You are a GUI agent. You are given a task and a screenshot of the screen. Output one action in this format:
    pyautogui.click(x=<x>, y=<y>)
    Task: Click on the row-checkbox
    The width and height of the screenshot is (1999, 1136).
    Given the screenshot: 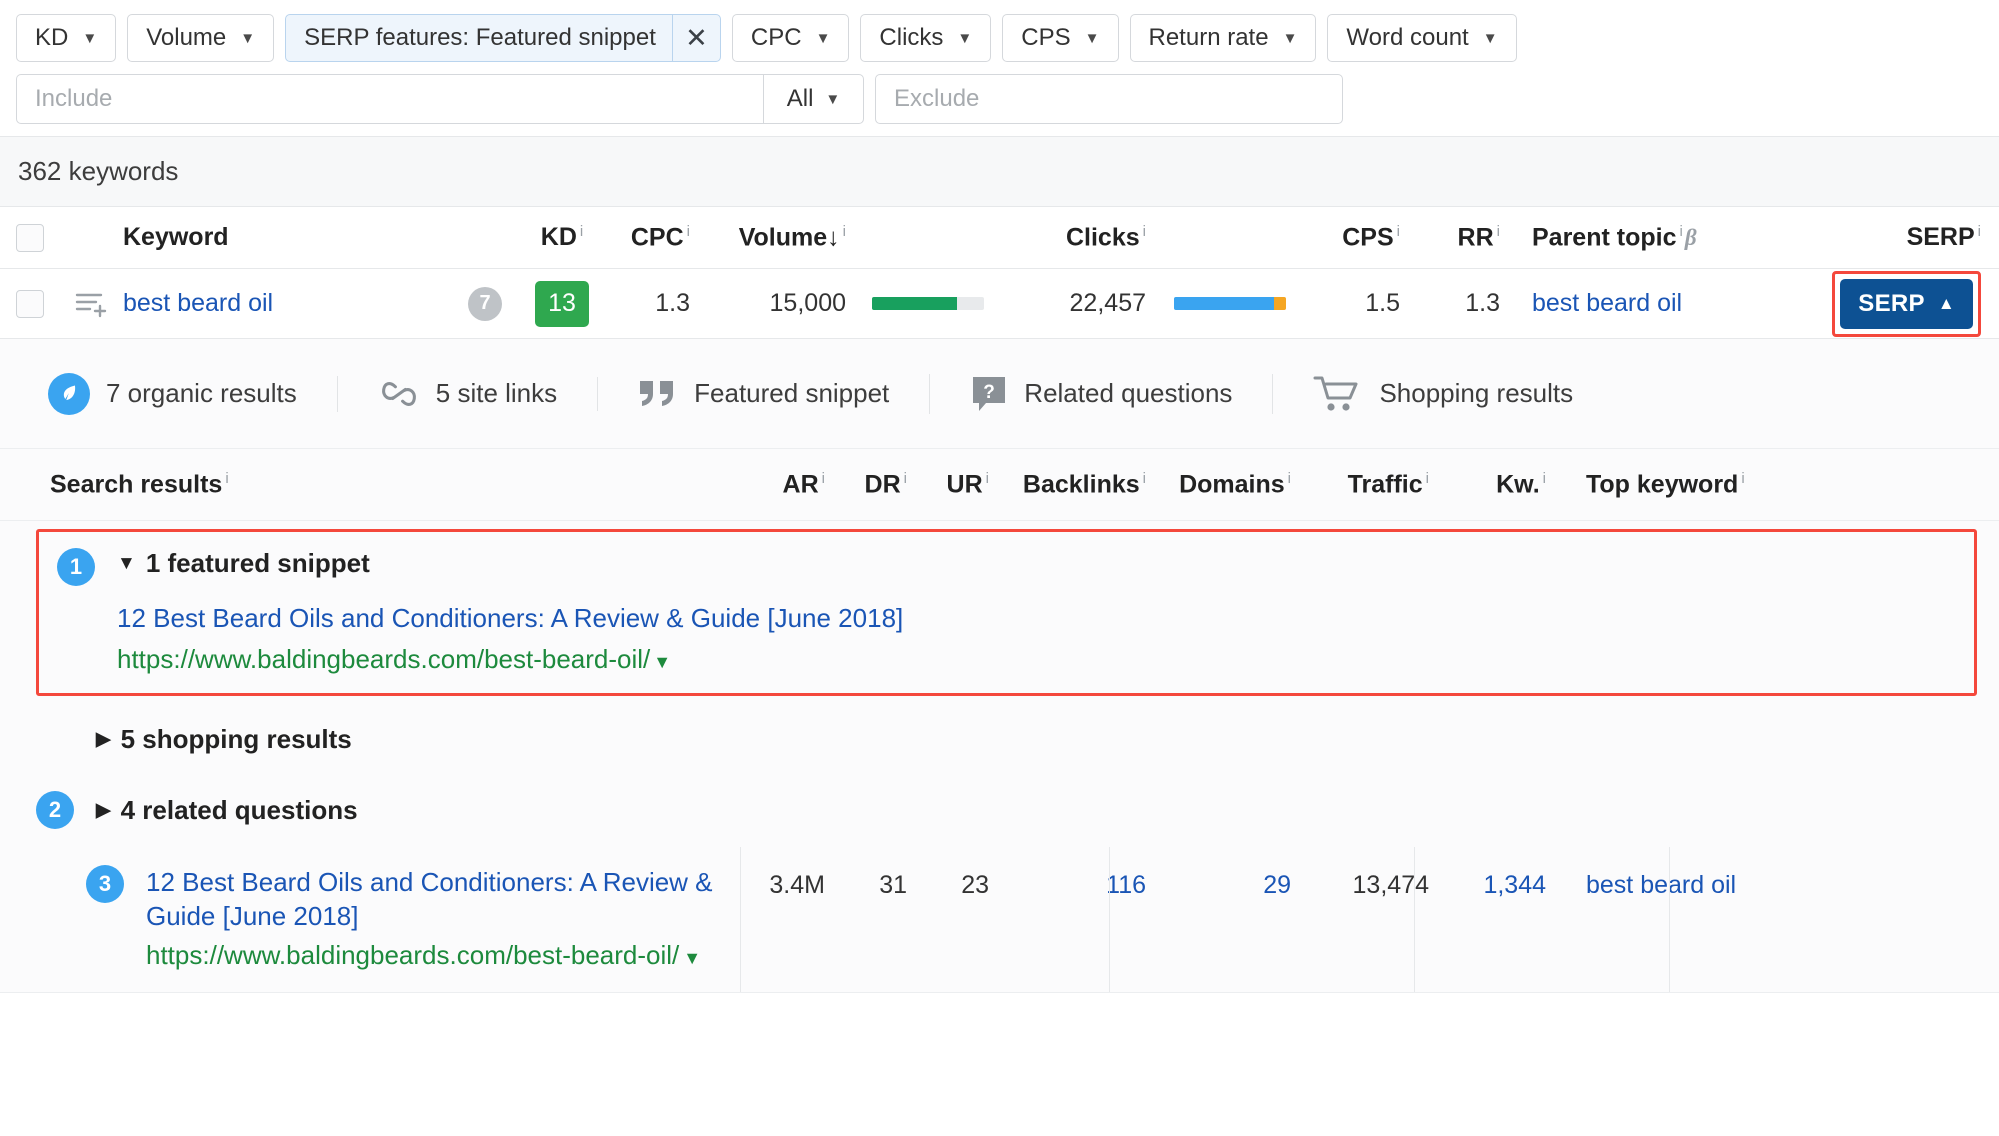 What is the action you would take?
    pyautogui.click(x=30, y=303)
    